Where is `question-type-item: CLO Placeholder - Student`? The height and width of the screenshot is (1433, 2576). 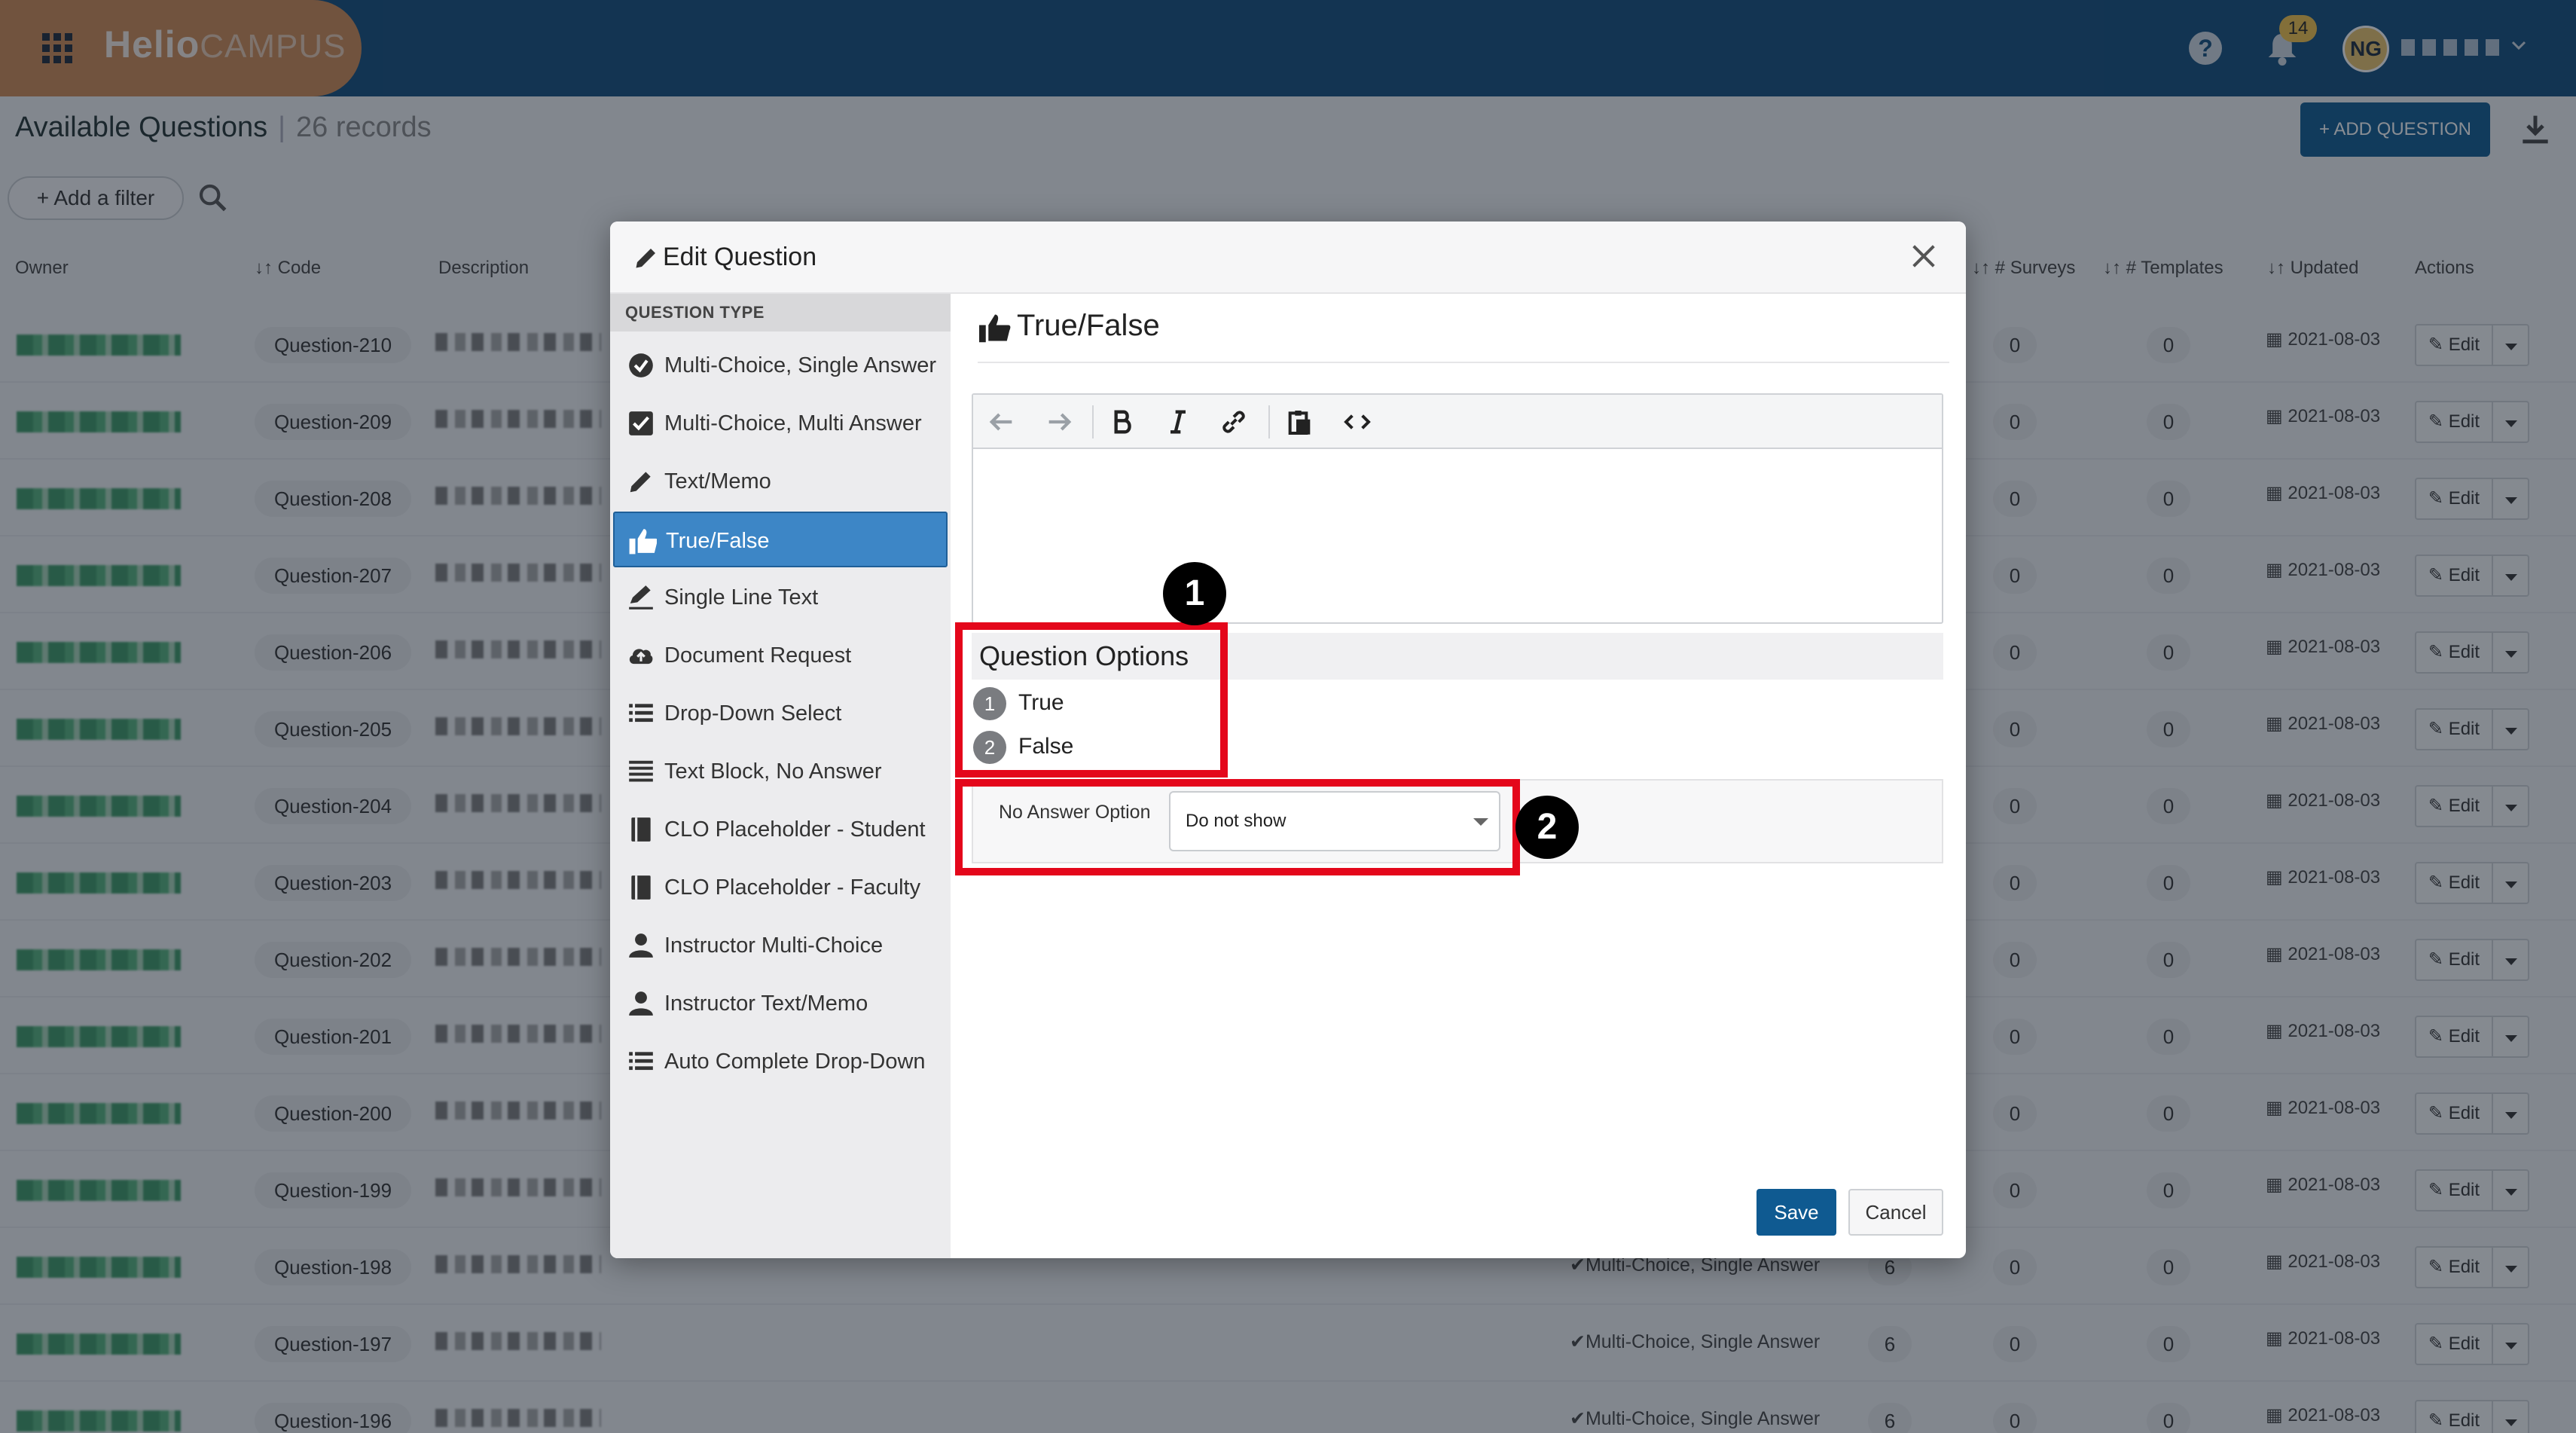 question-type-item: CLO Placeholder - Student is located at coordinates (780, 829).